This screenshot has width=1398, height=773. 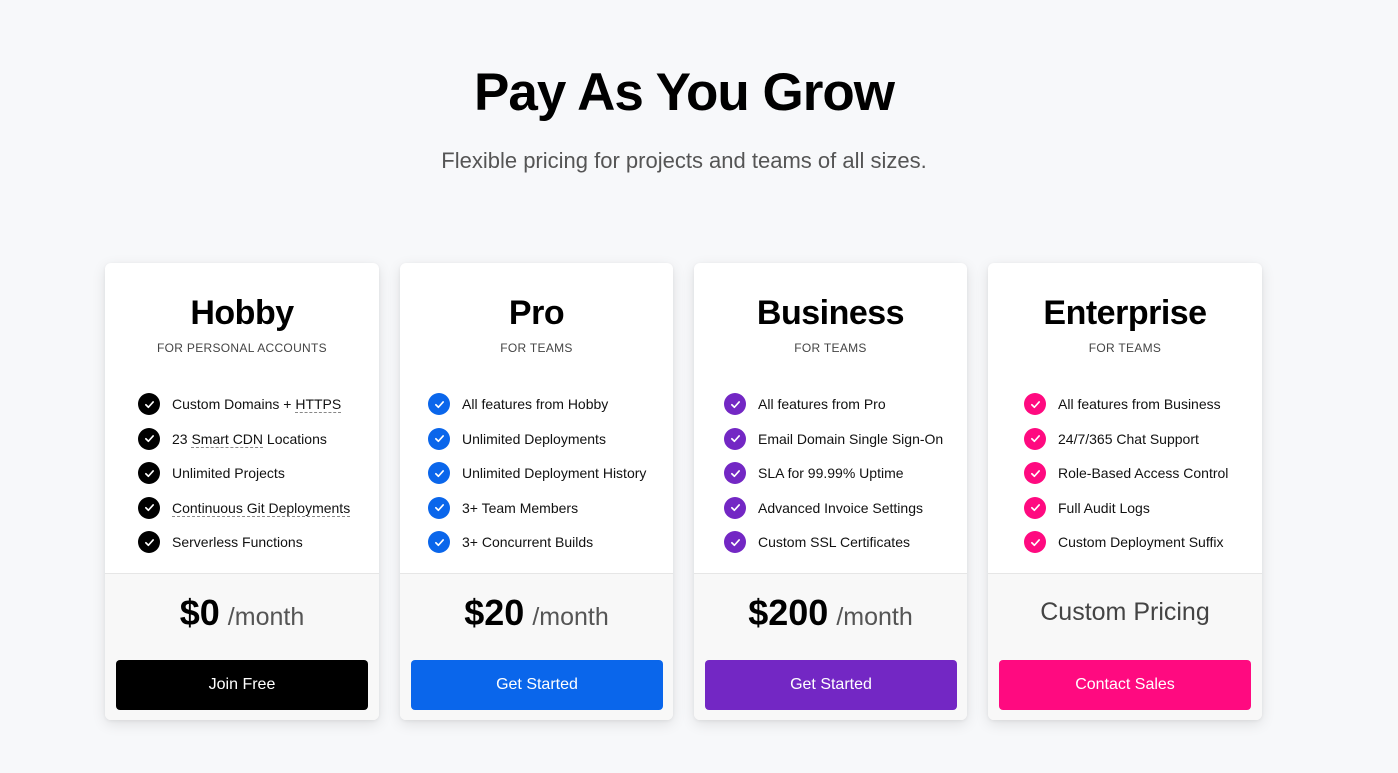 I want to click on feature-label: Email Domain Single Sign-On, so click(x=850, y=439).